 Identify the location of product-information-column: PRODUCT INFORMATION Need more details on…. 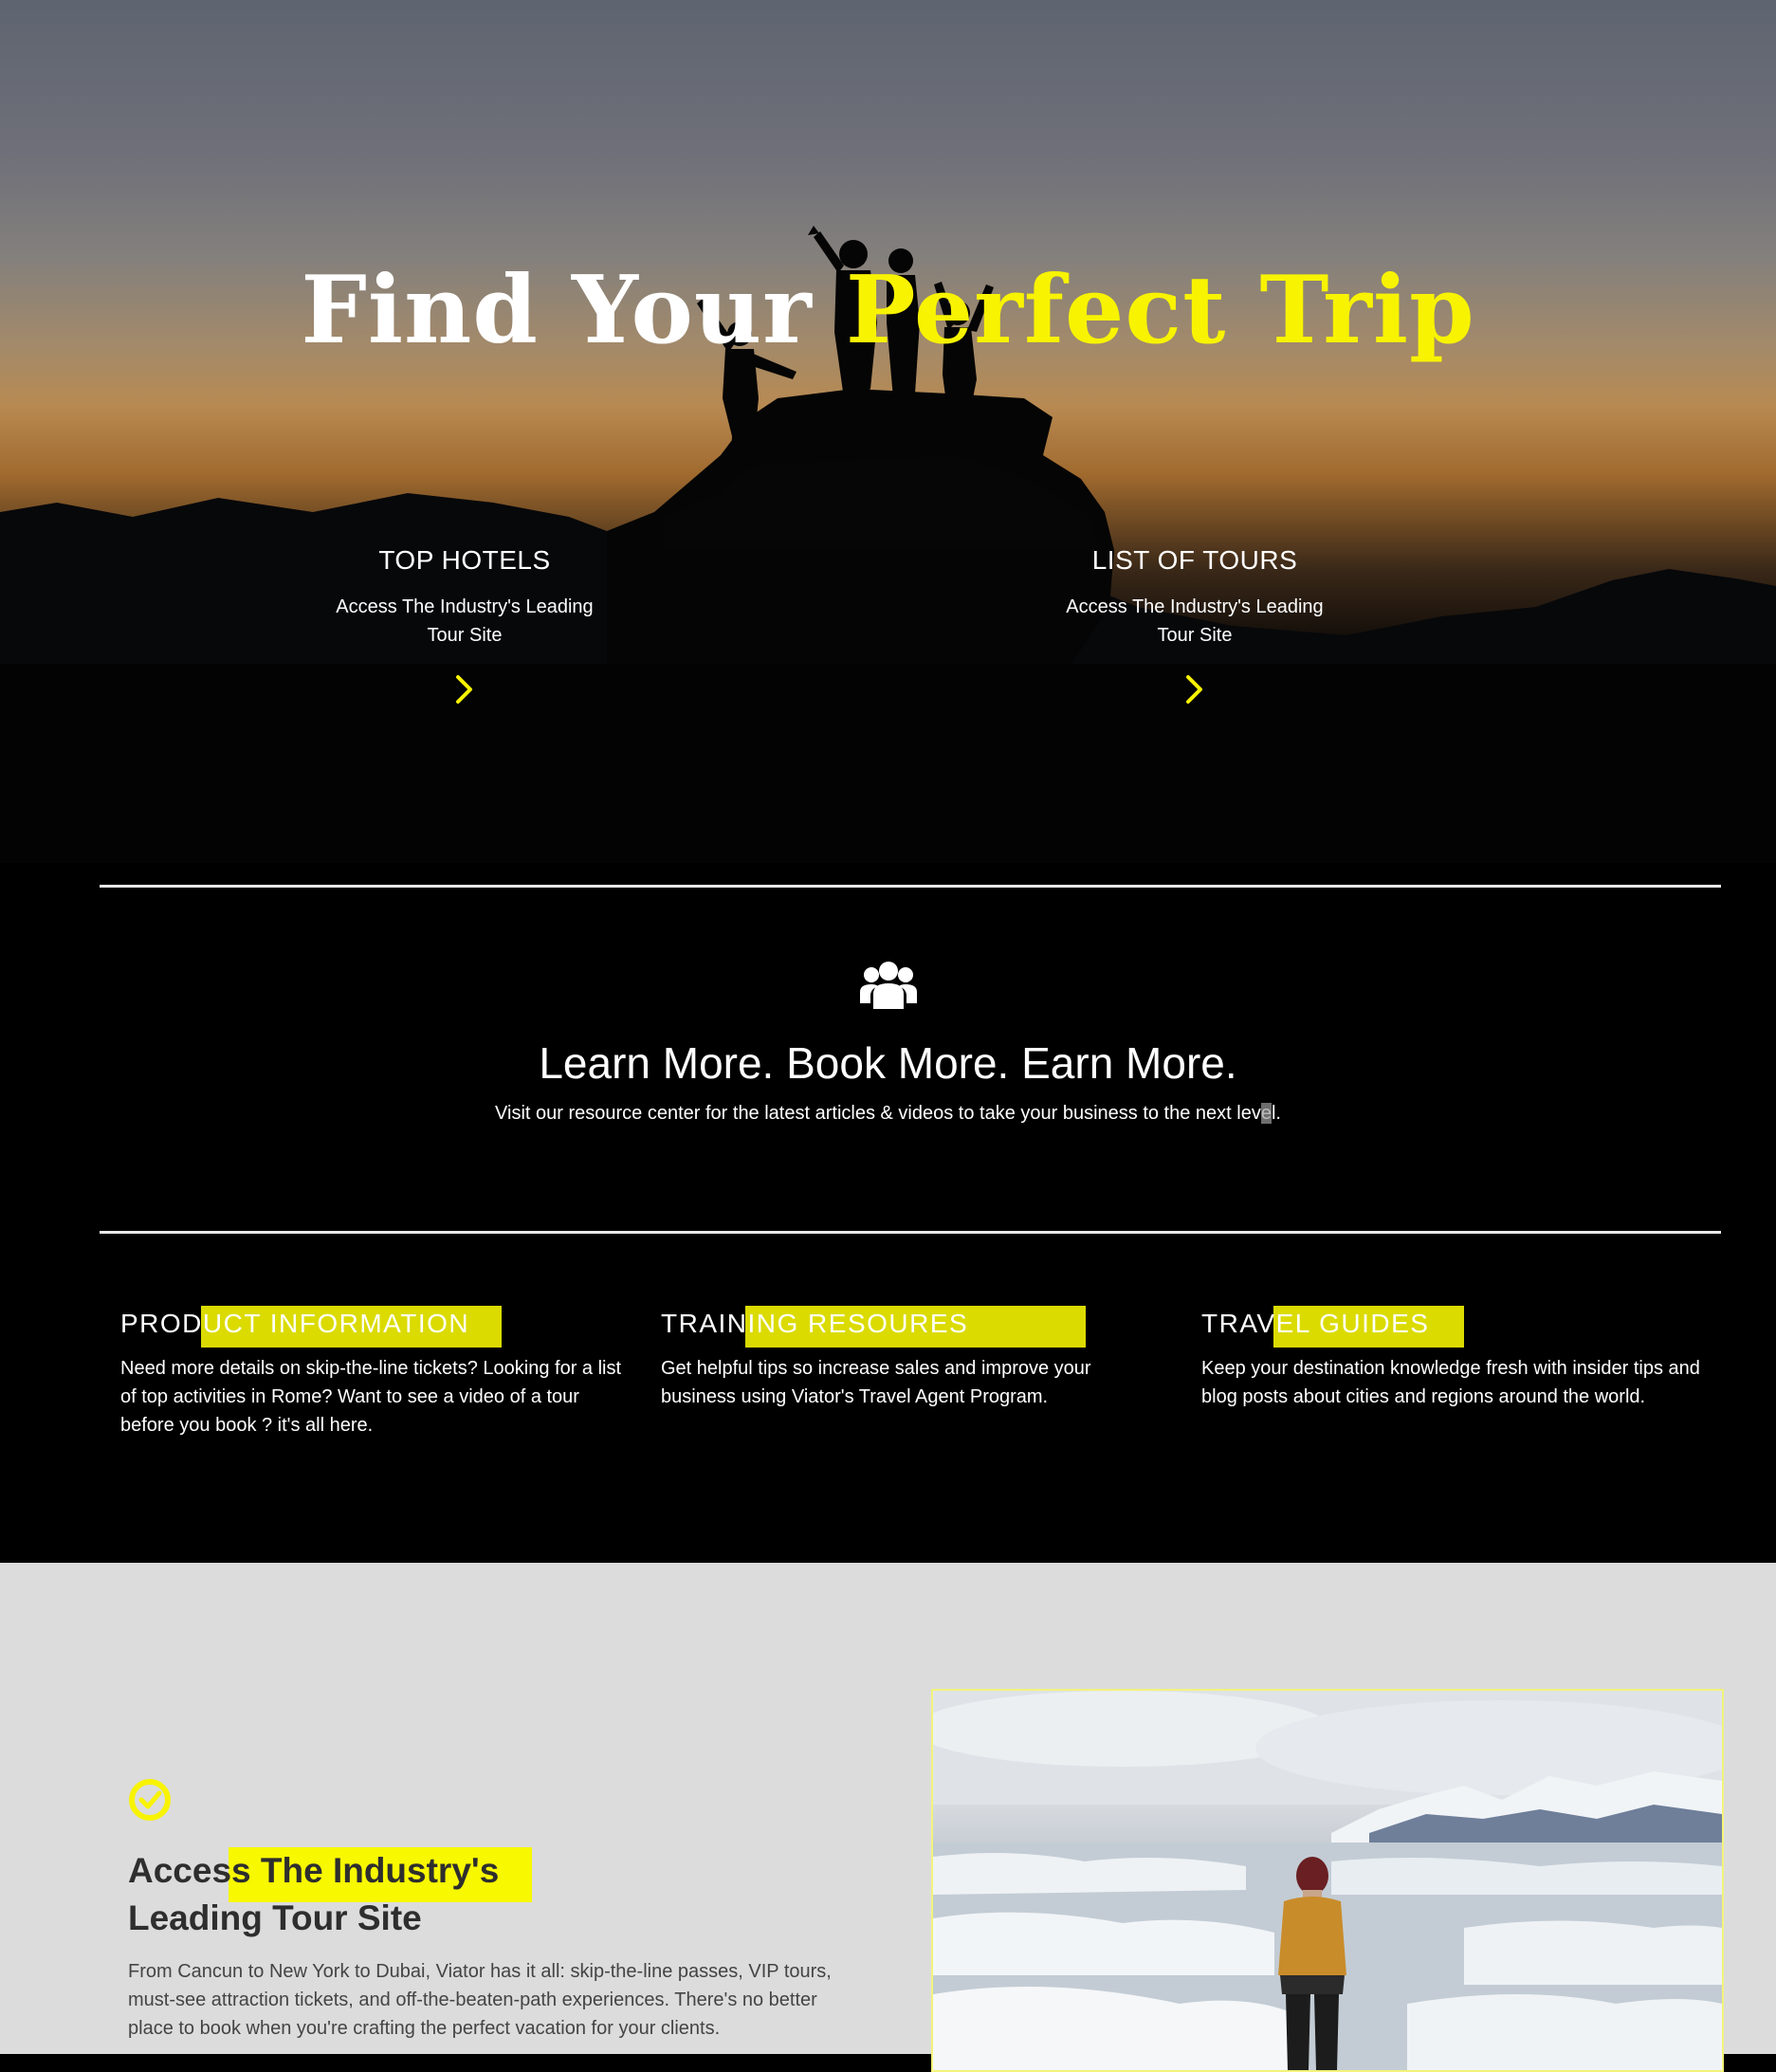
(371, 1370).